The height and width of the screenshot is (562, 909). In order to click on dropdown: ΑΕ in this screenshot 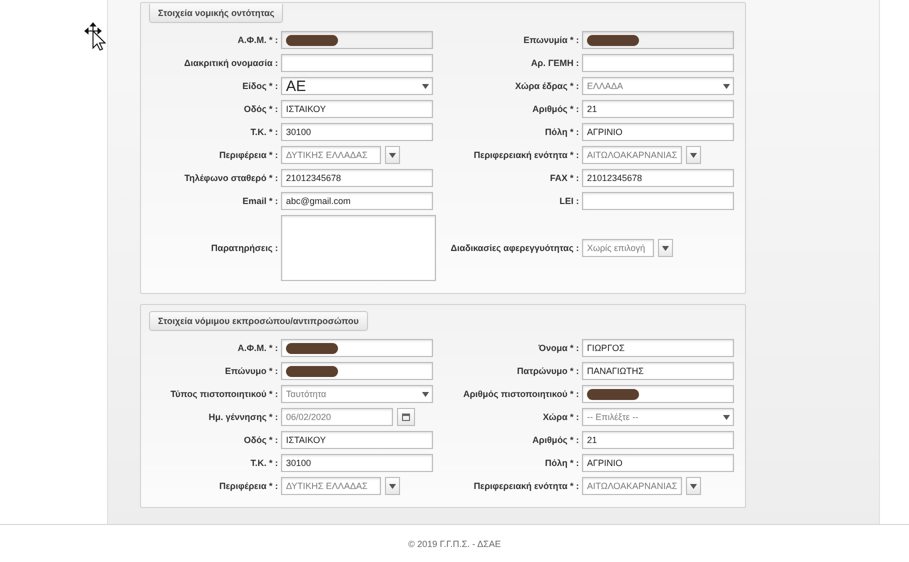, I will do `click(357, 86)`.